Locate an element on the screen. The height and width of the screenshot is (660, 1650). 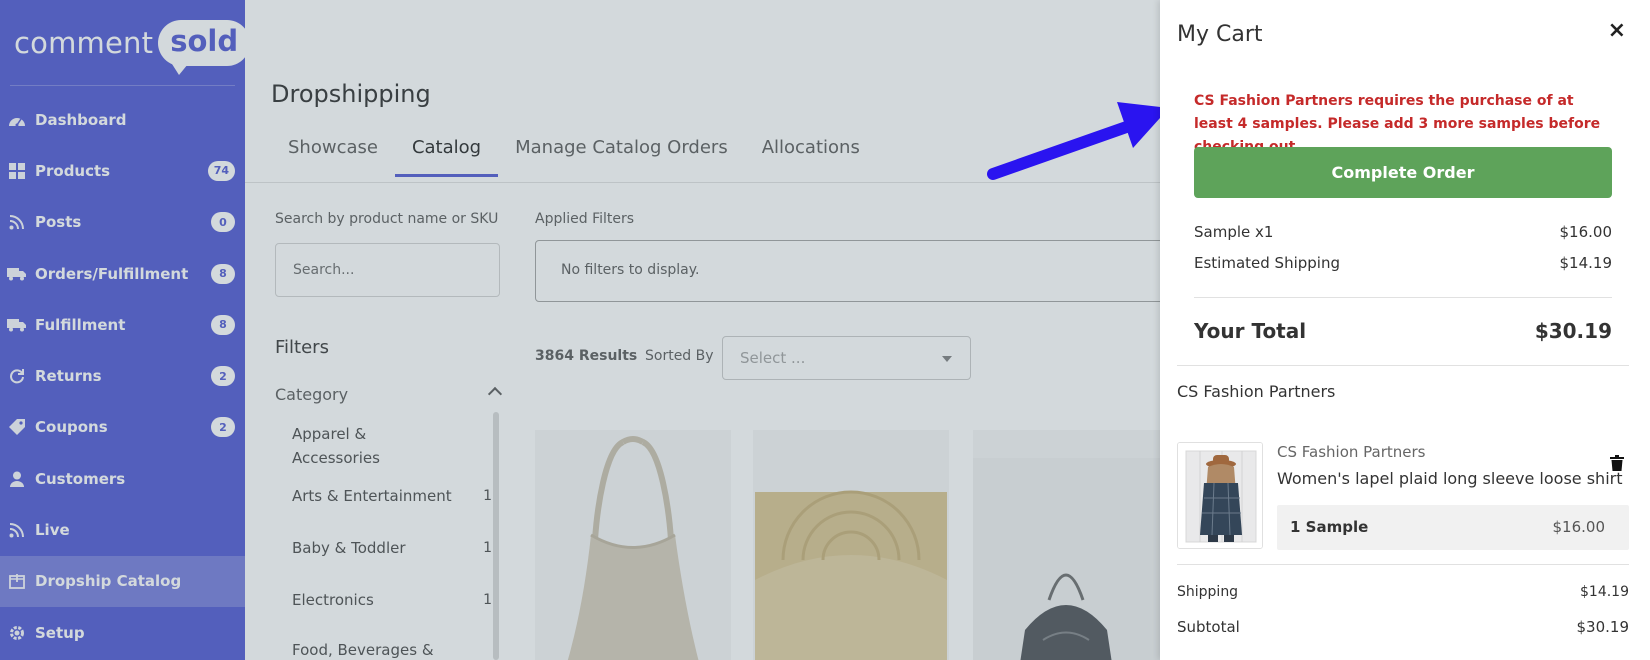
product-image-plaid-shirt is located at coordinates (1220, 495).